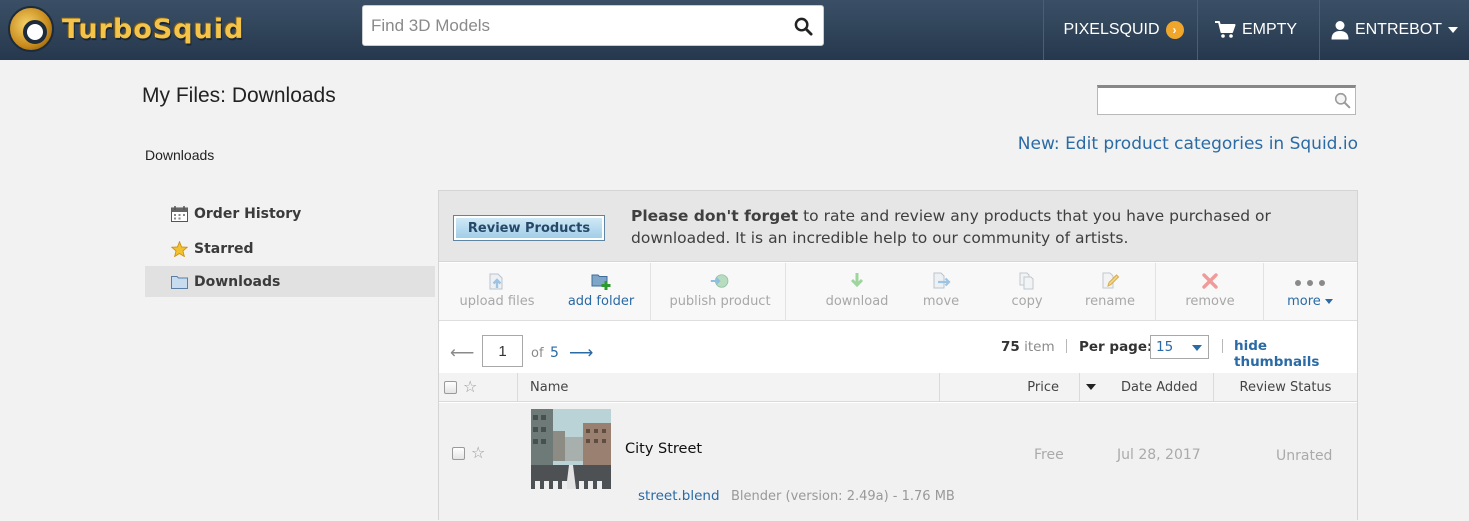  What do you see at coordinates (458, 453) in the screenshot?
I see `row-checkbox` at bounding box center [458, 453].